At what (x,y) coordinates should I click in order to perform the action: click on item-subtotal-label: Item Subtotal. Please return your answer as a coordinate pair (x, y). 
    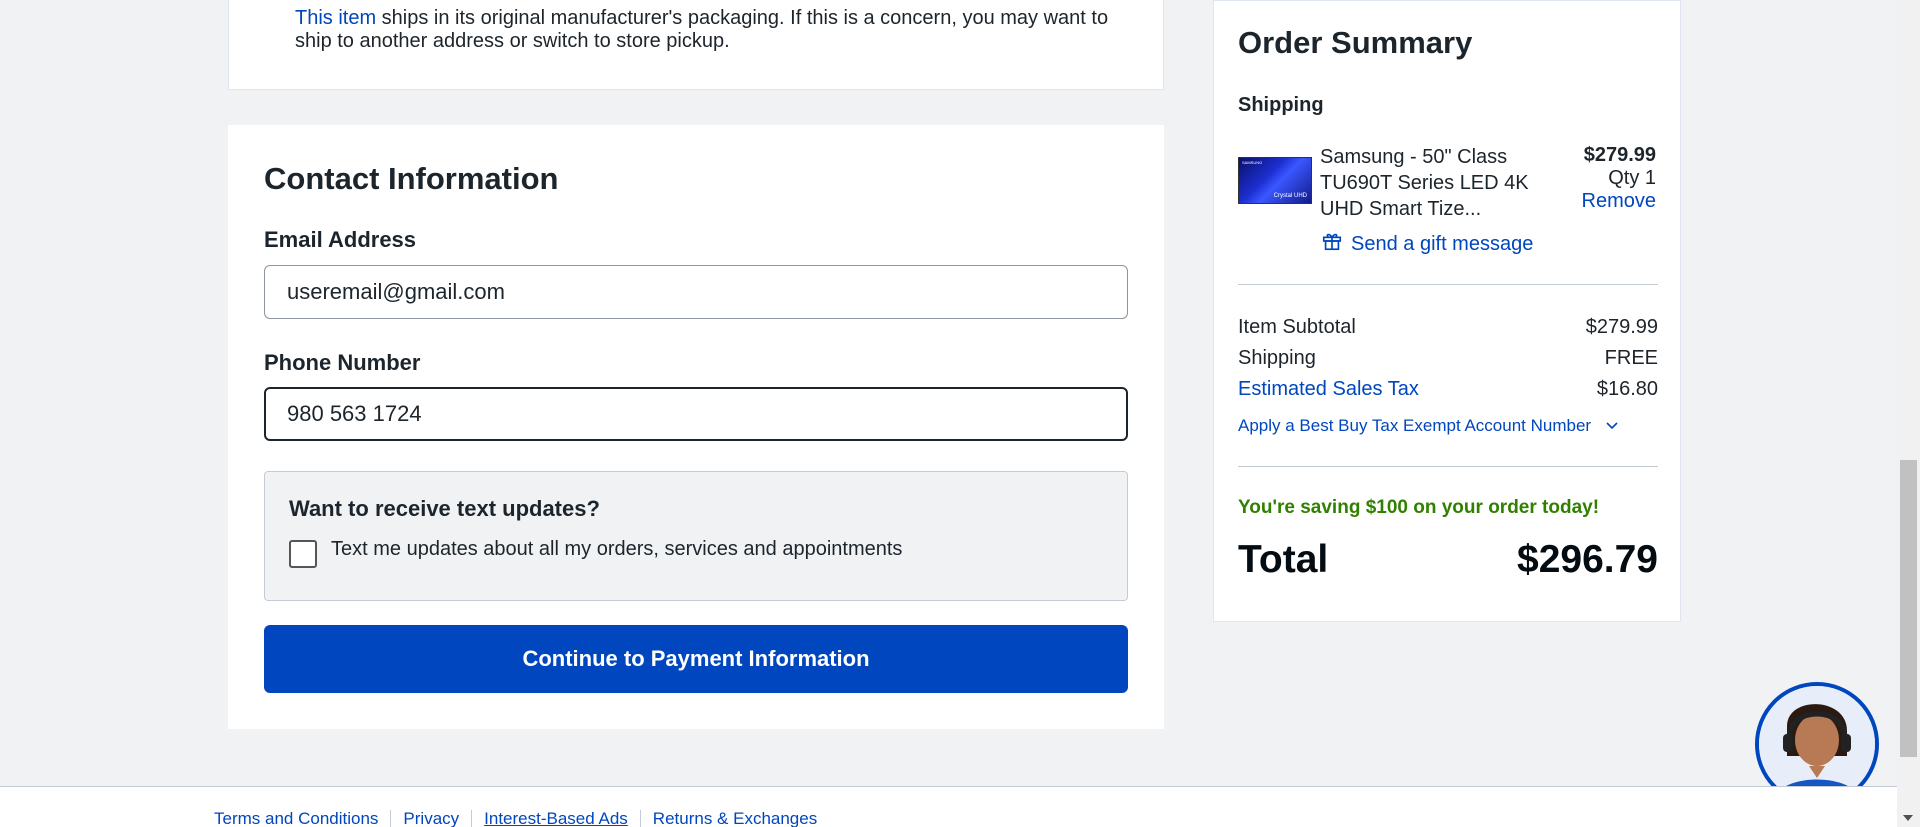
    Looking at the image, I should click on (1297, 327).